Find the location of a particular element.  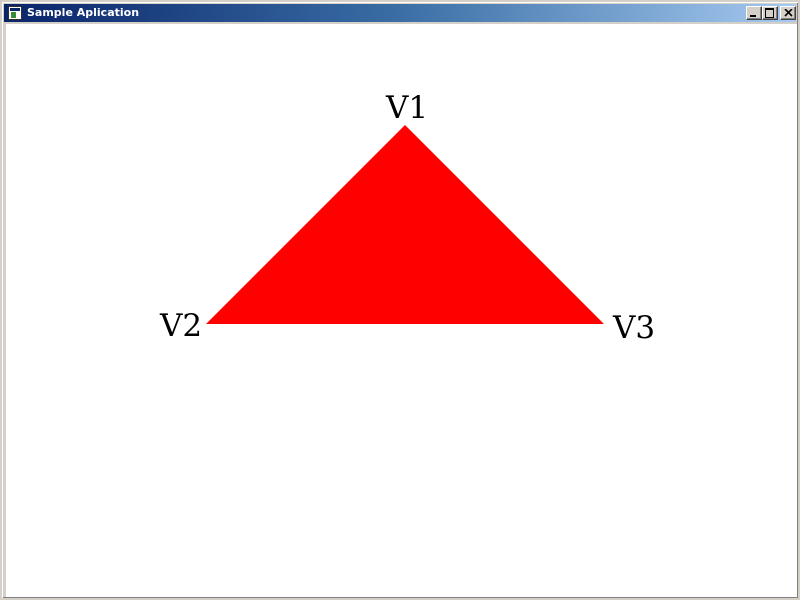

close-button is located at coordinates (788, 13).